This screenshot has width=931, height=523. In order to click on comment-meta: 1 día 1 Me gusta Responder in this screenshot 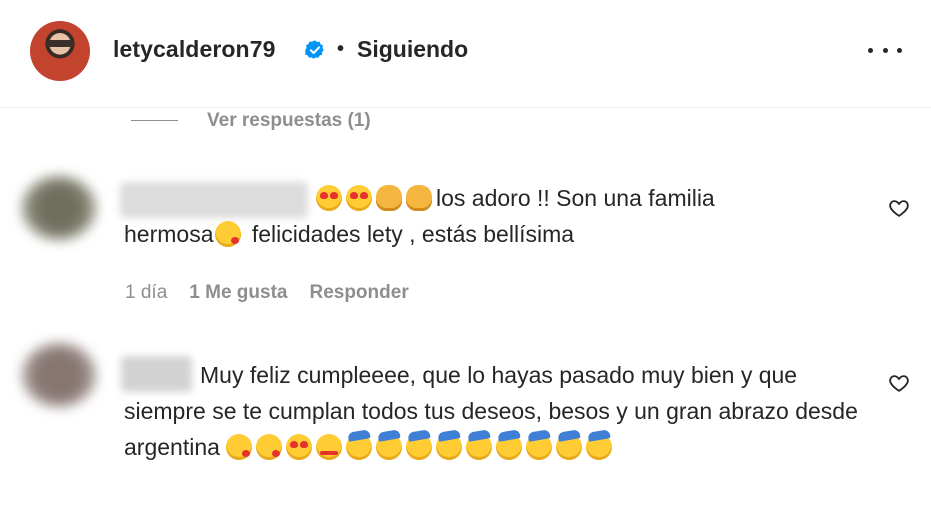, I will do `click(278, 293)`.